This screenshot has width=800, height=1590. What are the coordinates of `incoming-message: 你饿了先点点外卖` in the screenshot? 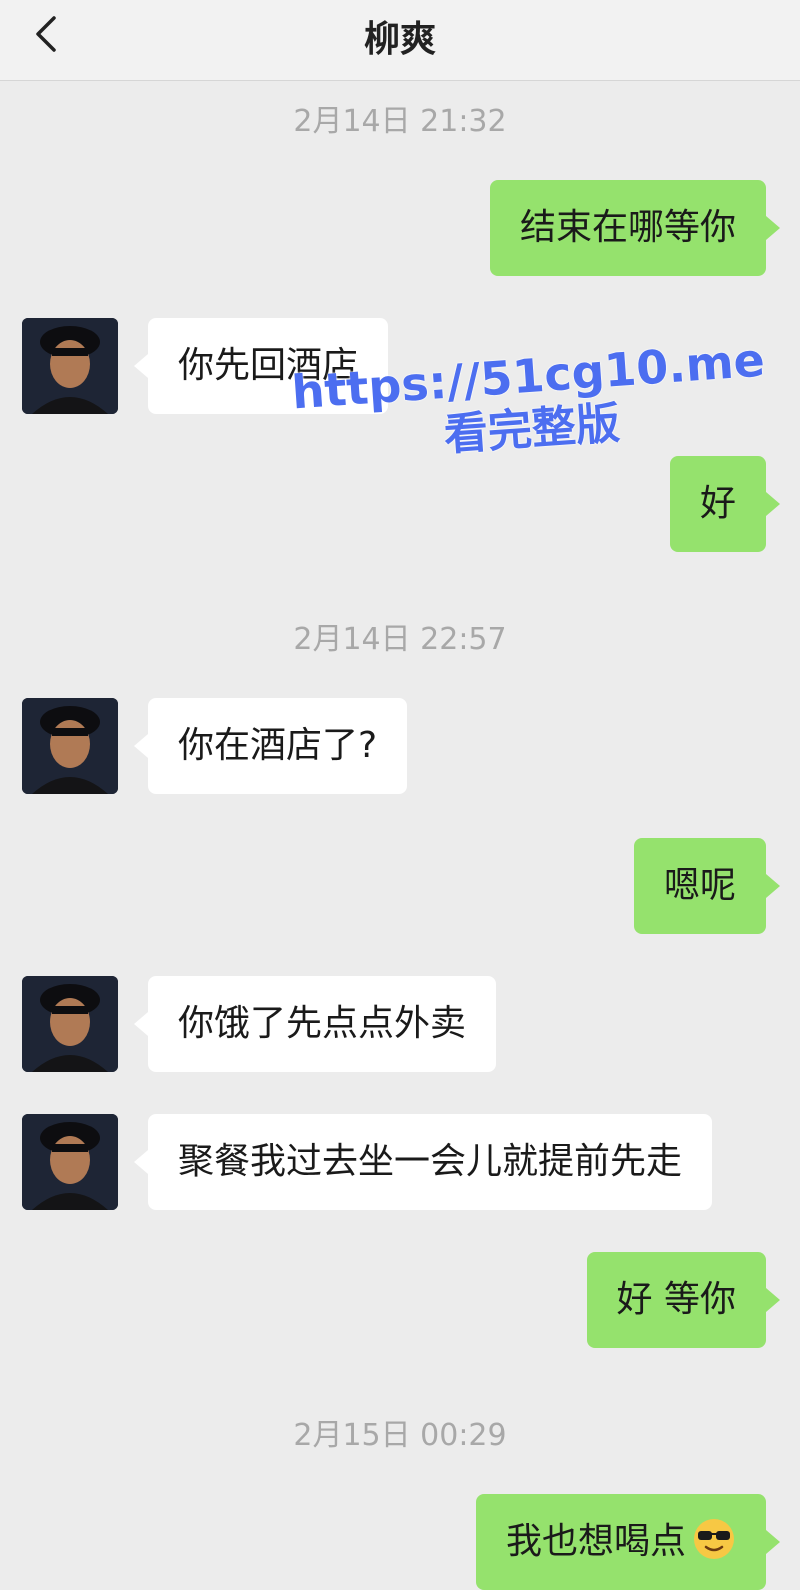 It's located at (315, 1024).